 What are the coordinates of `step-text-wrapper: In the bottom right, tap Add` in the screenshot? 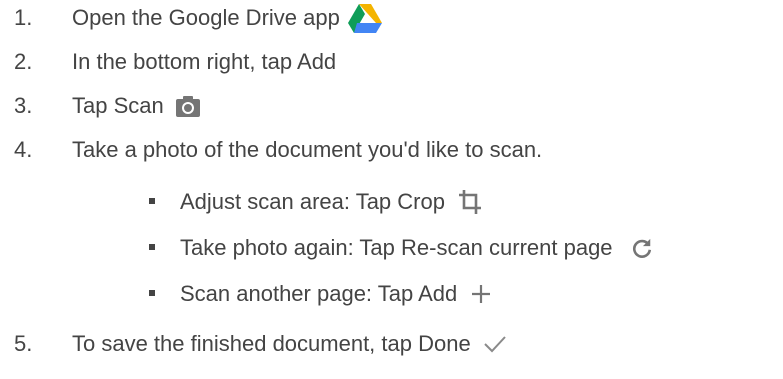 It's located at (204, 62).